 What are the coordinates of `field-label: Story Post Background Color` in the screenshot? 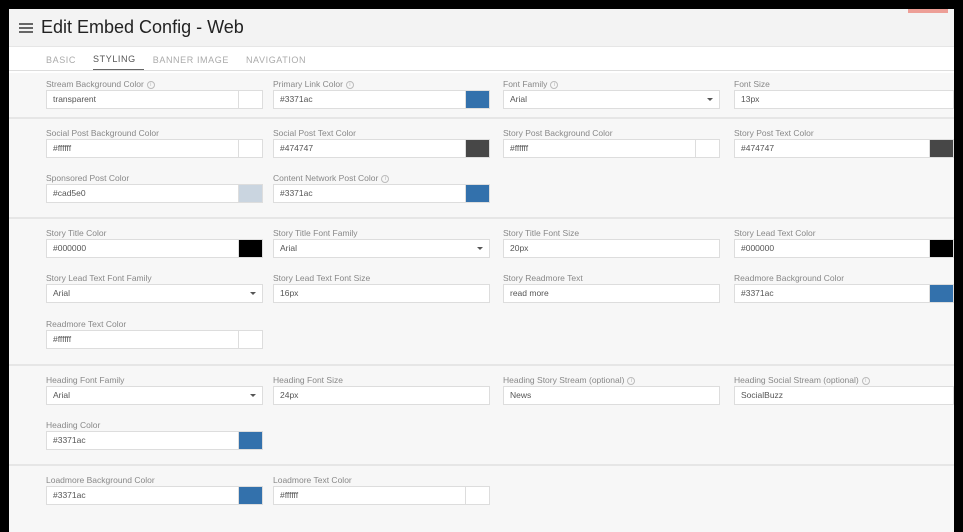 It's located at (558, 133).